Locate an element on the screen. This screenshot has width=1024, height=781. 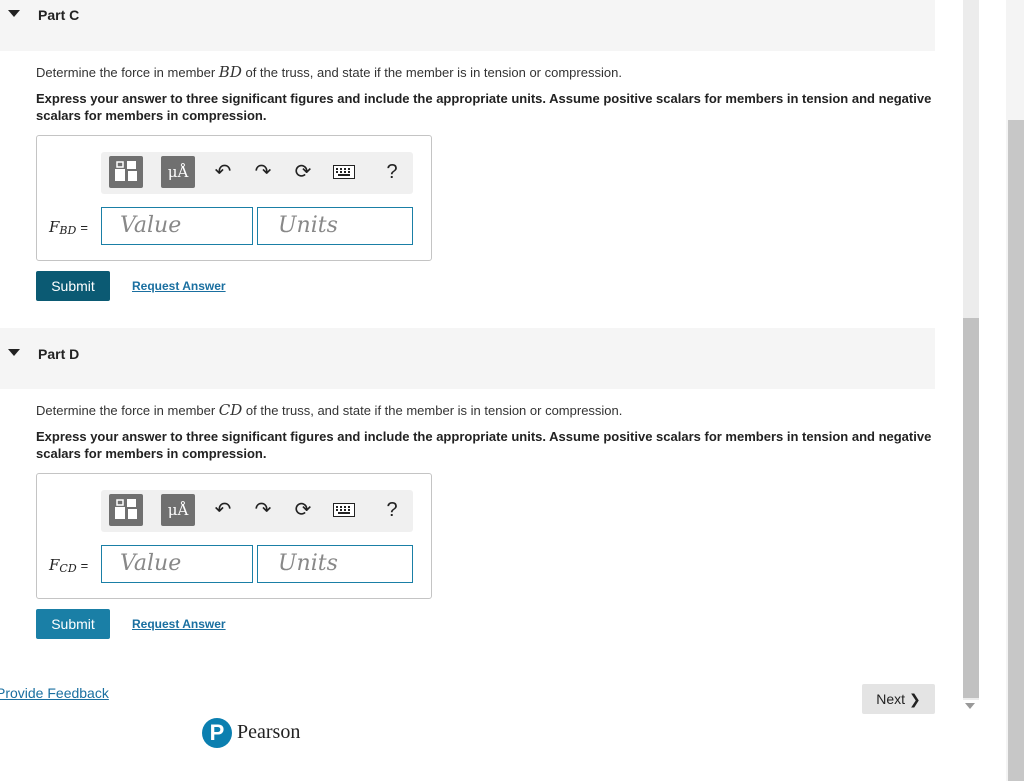
next-label: Next is located at coordinates (891, 699).